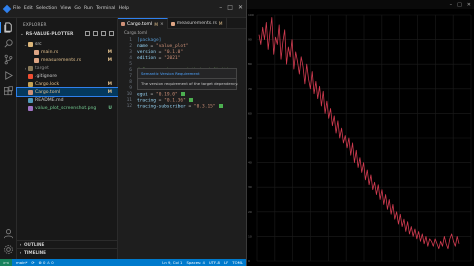 This screenshot has width=474, height=266. What do you see at coordinates (250, 138) in the screenshot?
I see `y-tick-label: 50` at bounding box center [250, 138].